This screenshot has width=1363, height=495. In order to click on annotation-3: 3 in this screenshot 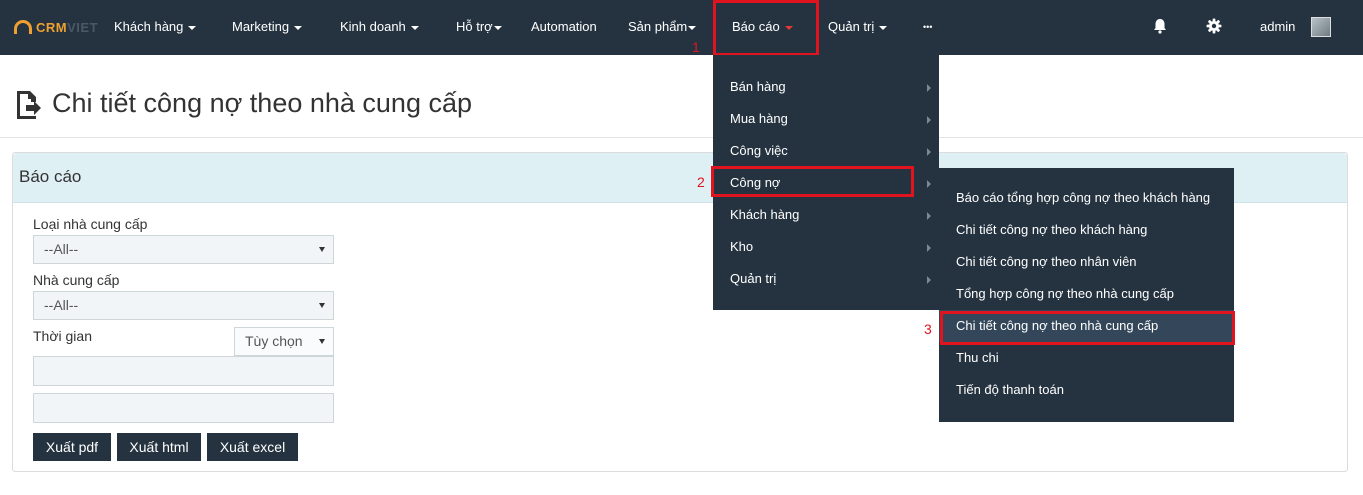, I will do `click(928, 329)`.